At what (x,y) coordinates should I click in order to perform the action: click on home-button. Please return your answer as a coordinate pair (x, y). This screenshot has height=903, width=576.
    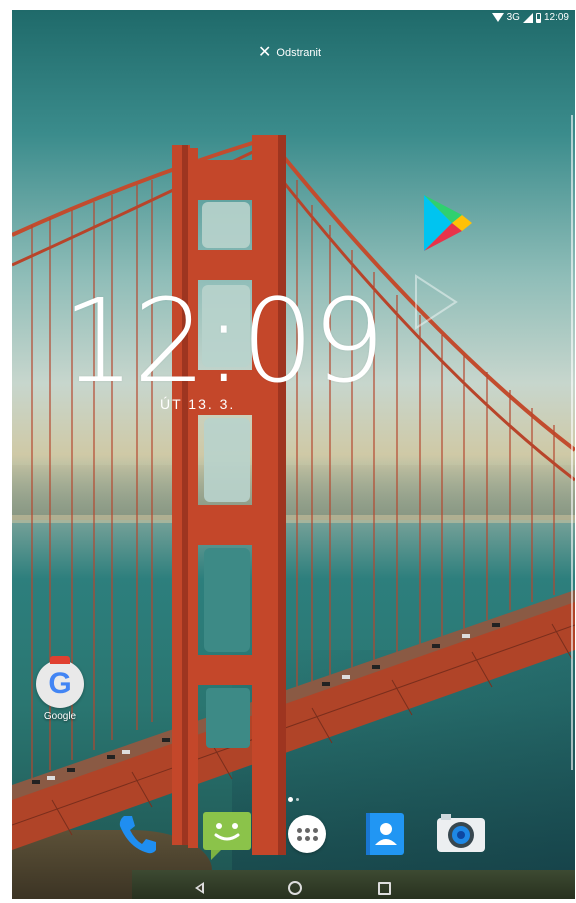
    Looking at the image, I should click on (295, 888).